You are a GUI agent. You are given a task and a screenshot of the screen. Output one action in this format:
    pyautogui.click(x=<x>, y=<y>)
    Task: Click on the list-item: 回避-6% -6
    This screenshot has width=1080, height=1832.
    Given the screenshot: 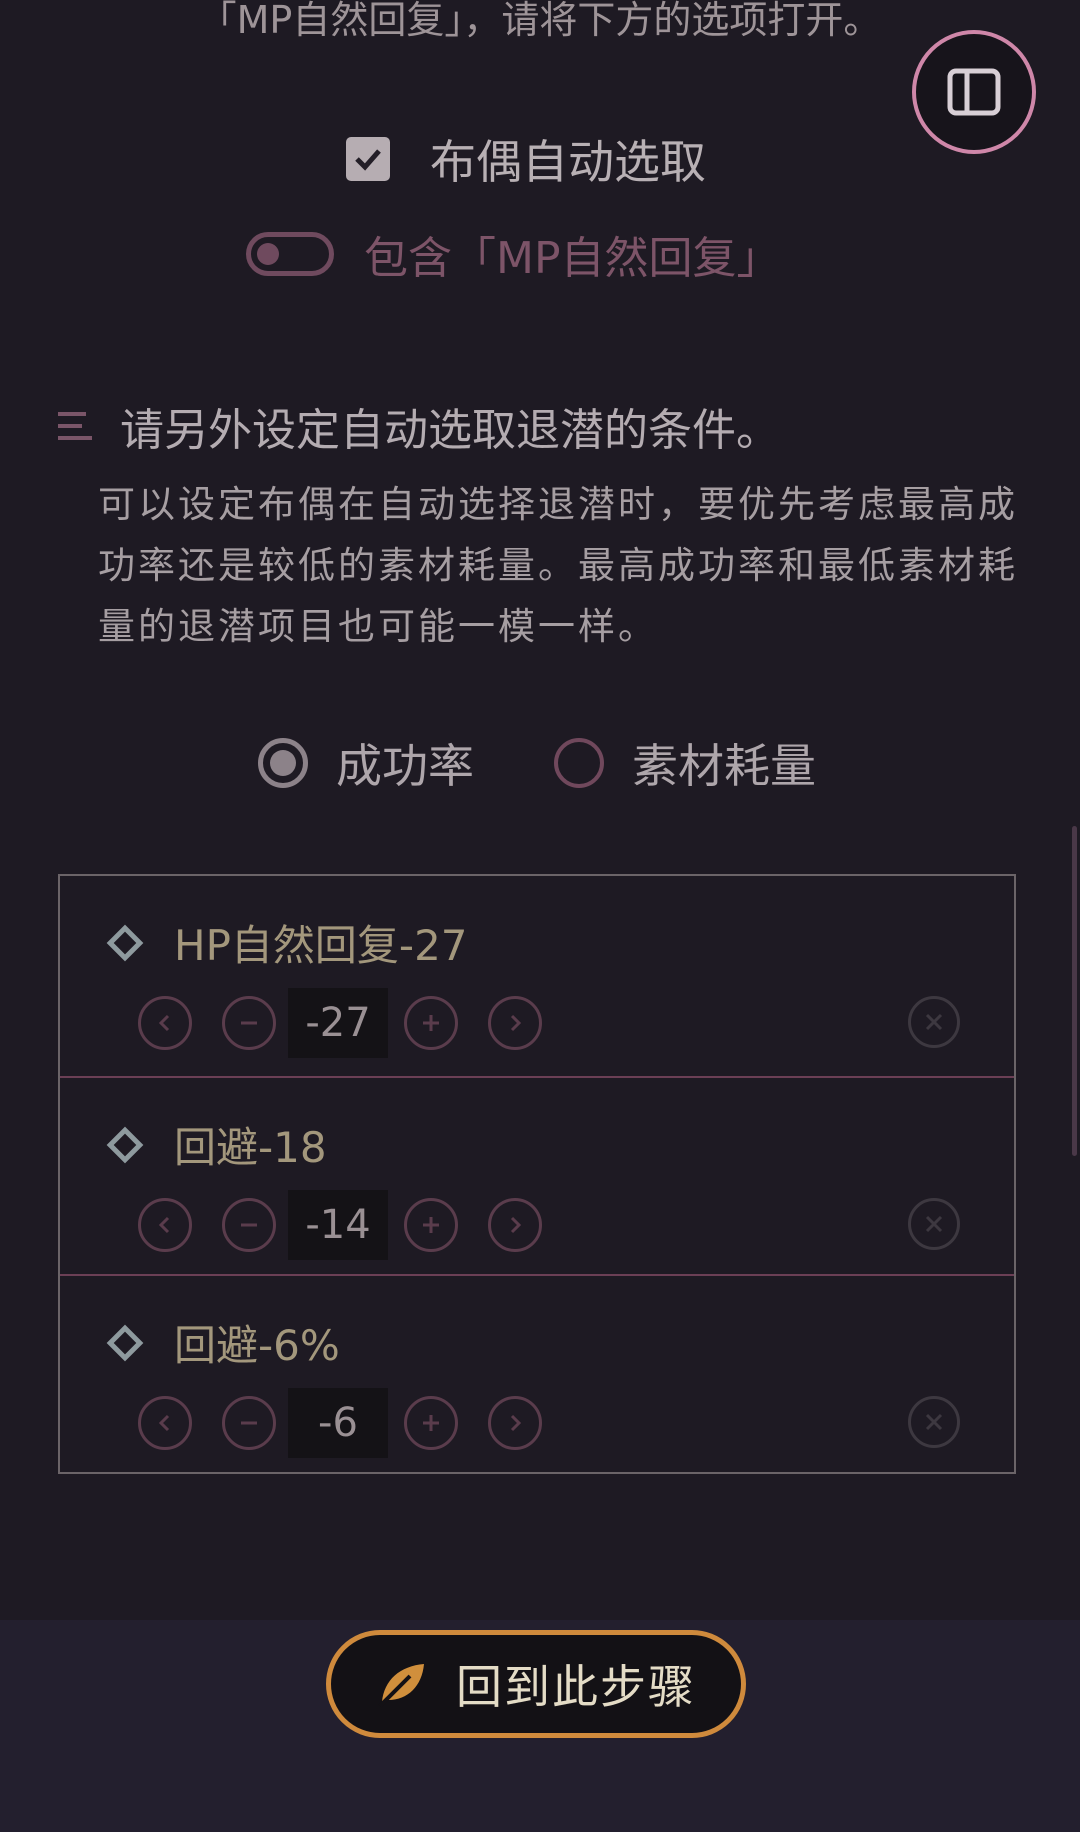 What is the action you would take?
    pyautogui.click(x=537, y=1374)
    